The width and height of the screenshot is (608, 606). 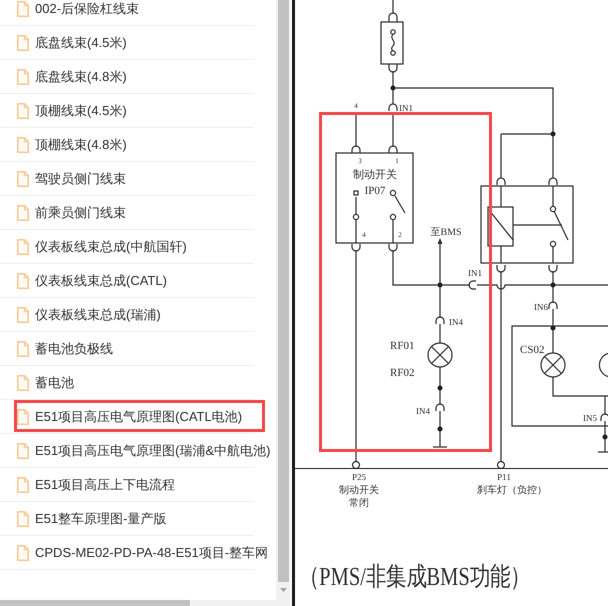 I want to click on file-item: 蓄电池负极线, so click(x=138, y=349).